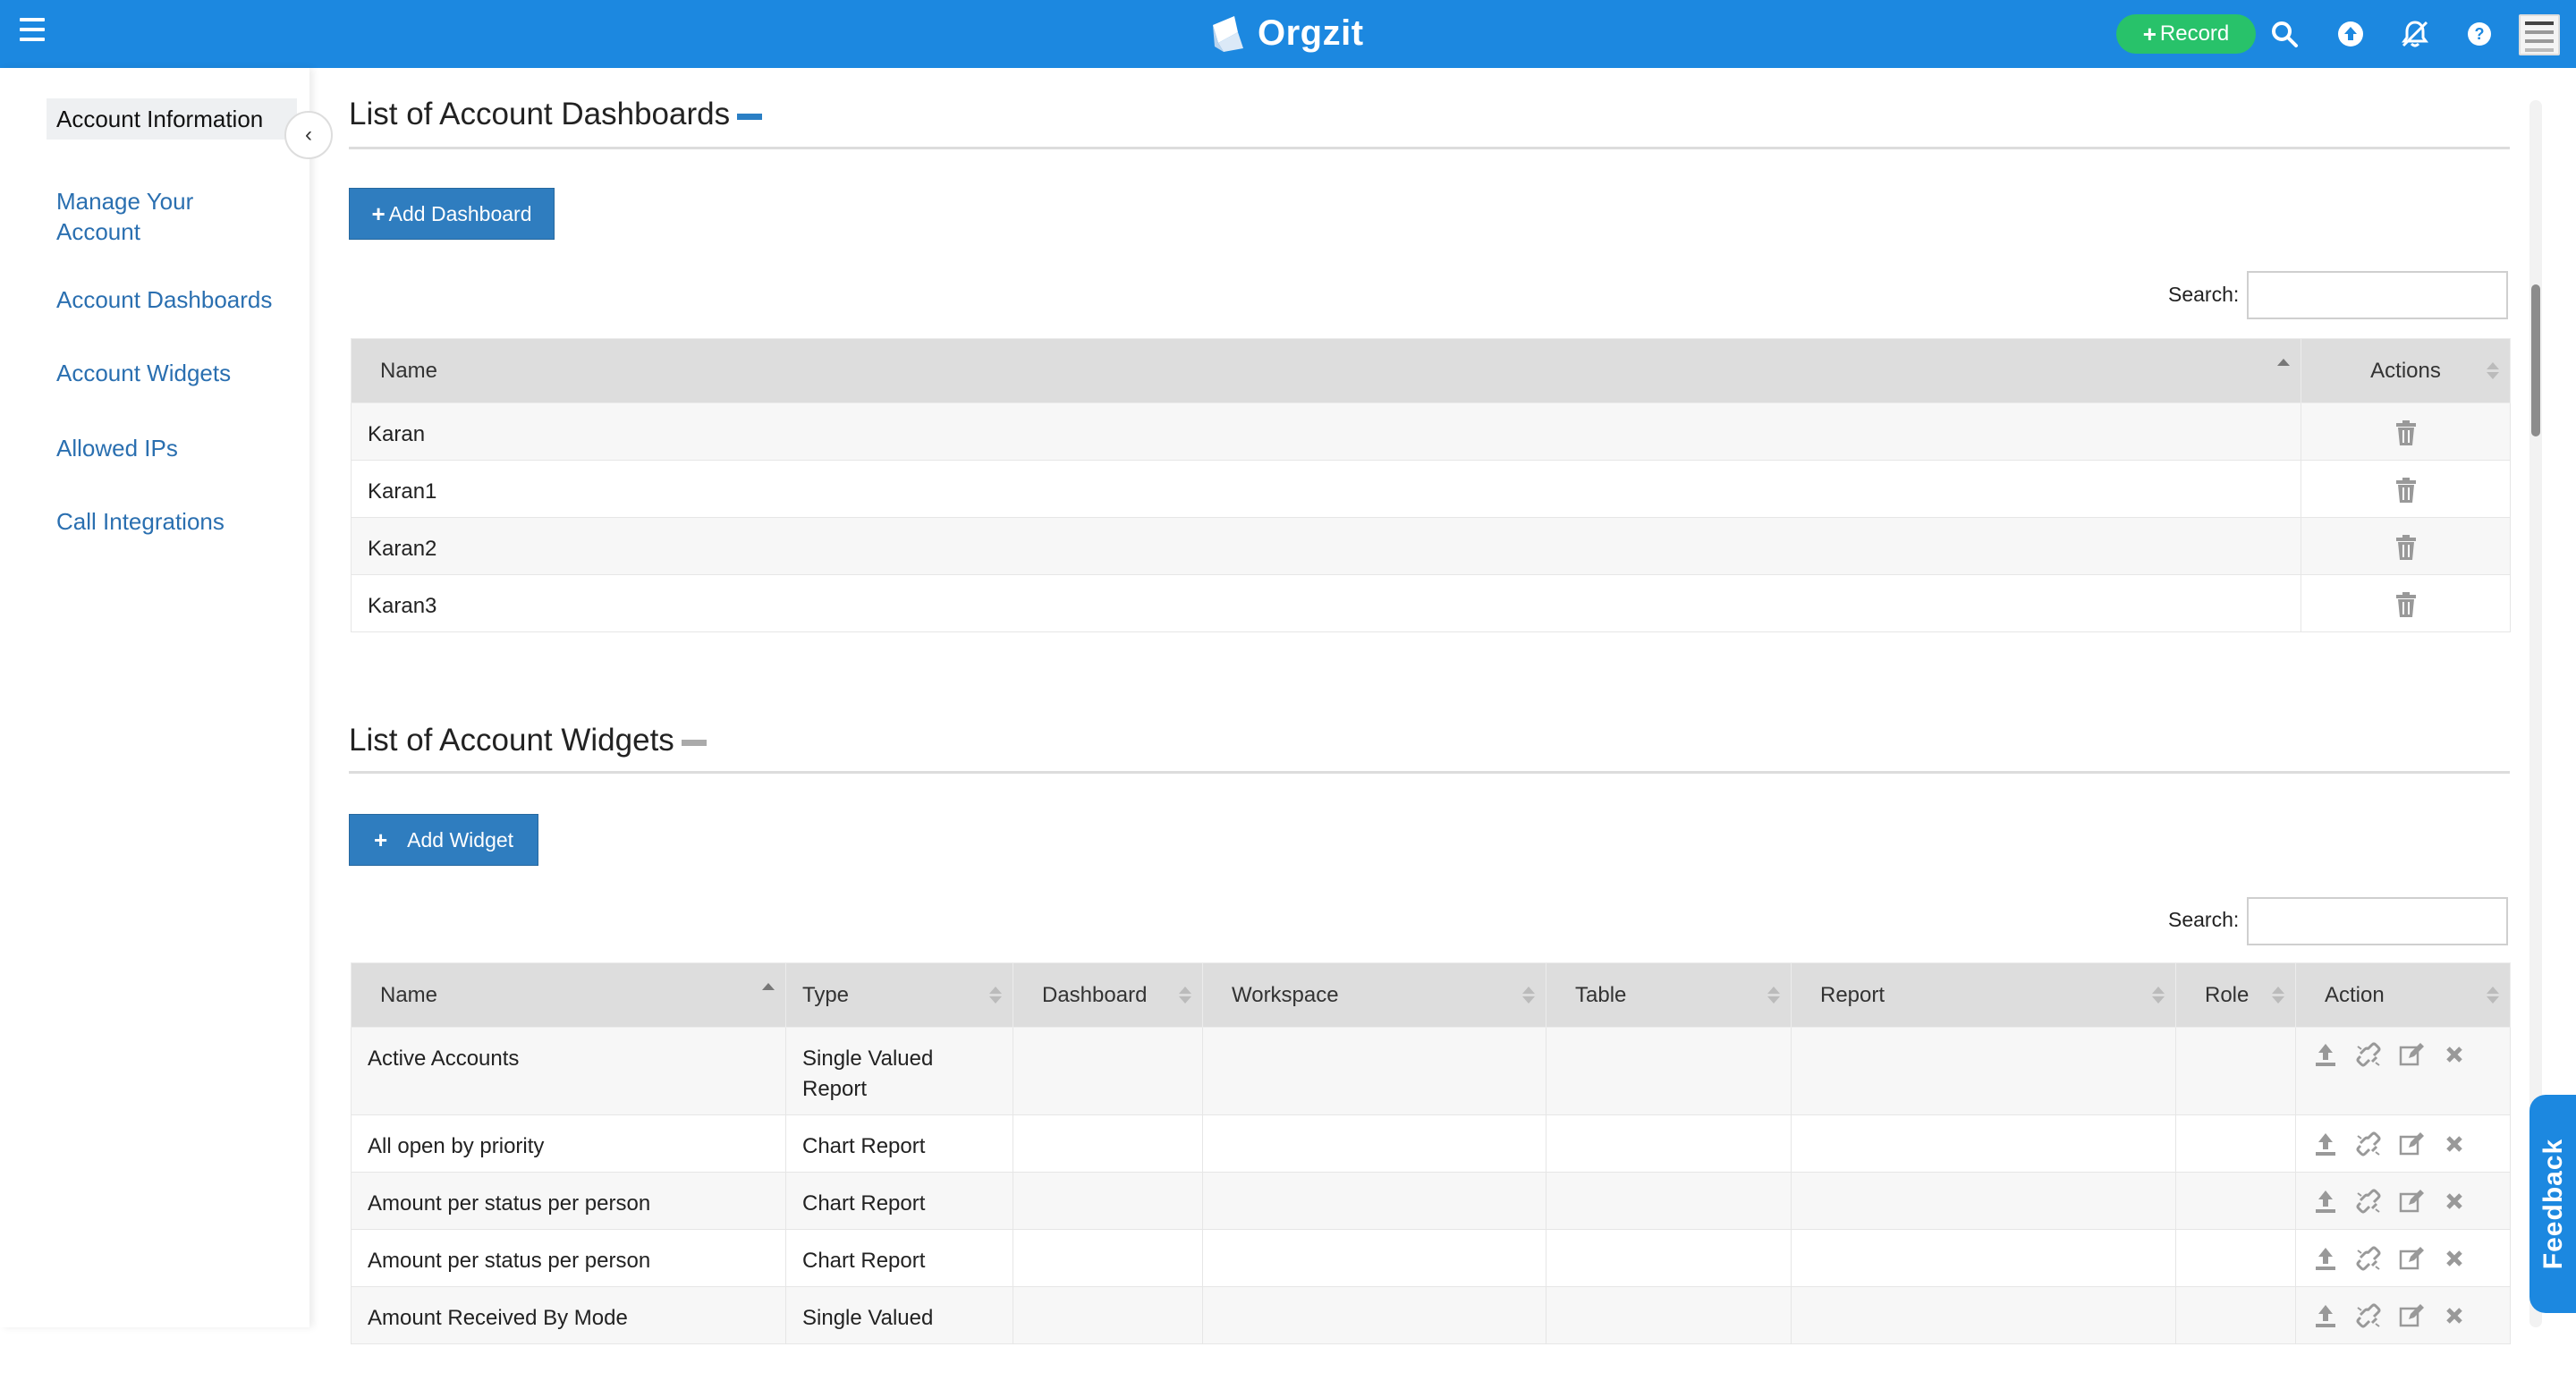 The width and height of the screenshot is (2576, 1381). Describe the element at coordinates (1983, 995) in the screenshot. I see `column-header-report: Report` at that location.